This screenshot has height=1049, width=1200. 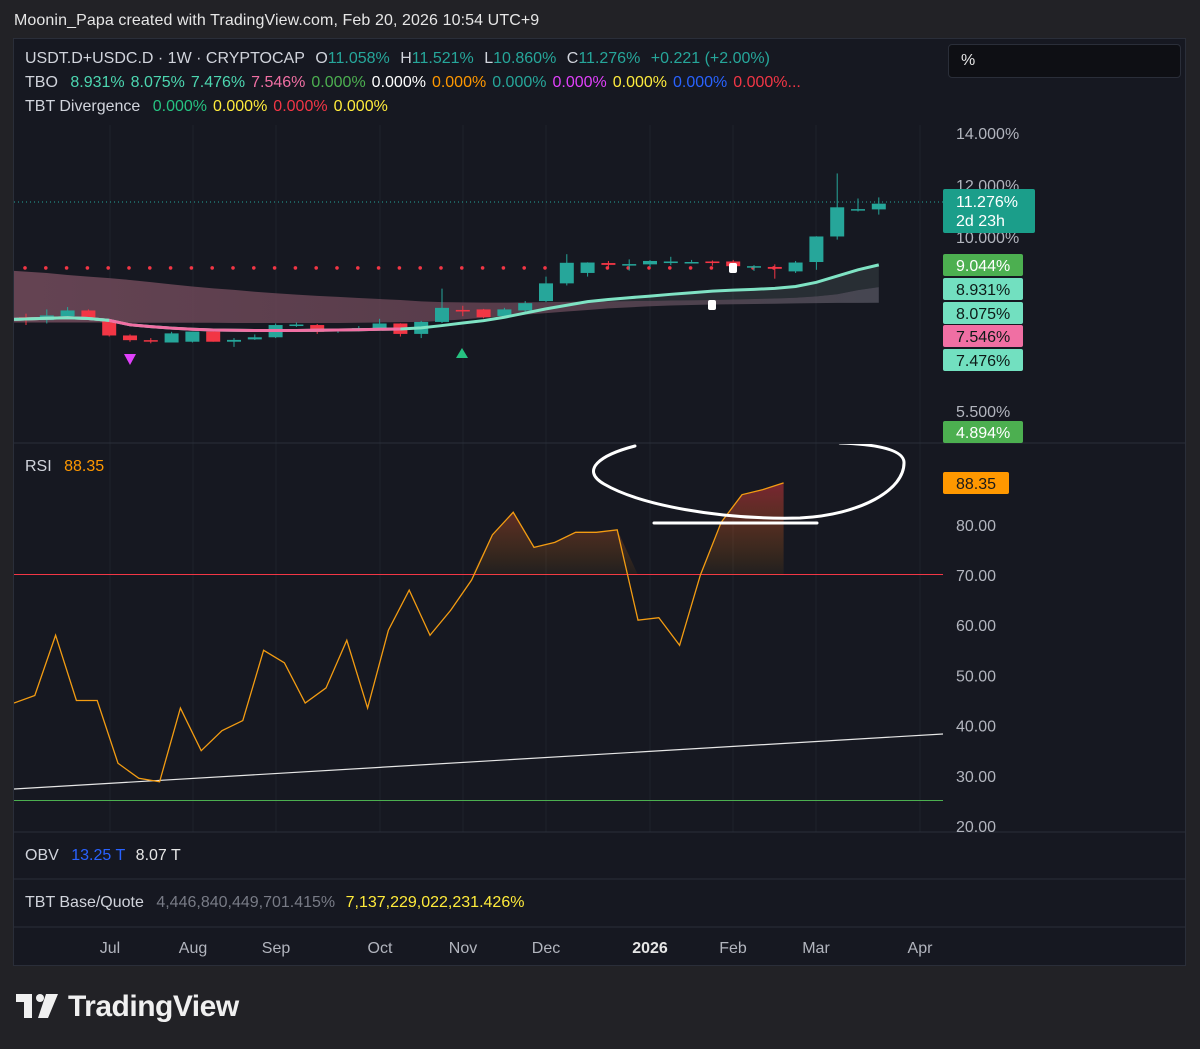 What do you see at coordinates (276, 948) in the screenshot?
I see `time-tick-label: Sep` at bounding box center [276, 948].